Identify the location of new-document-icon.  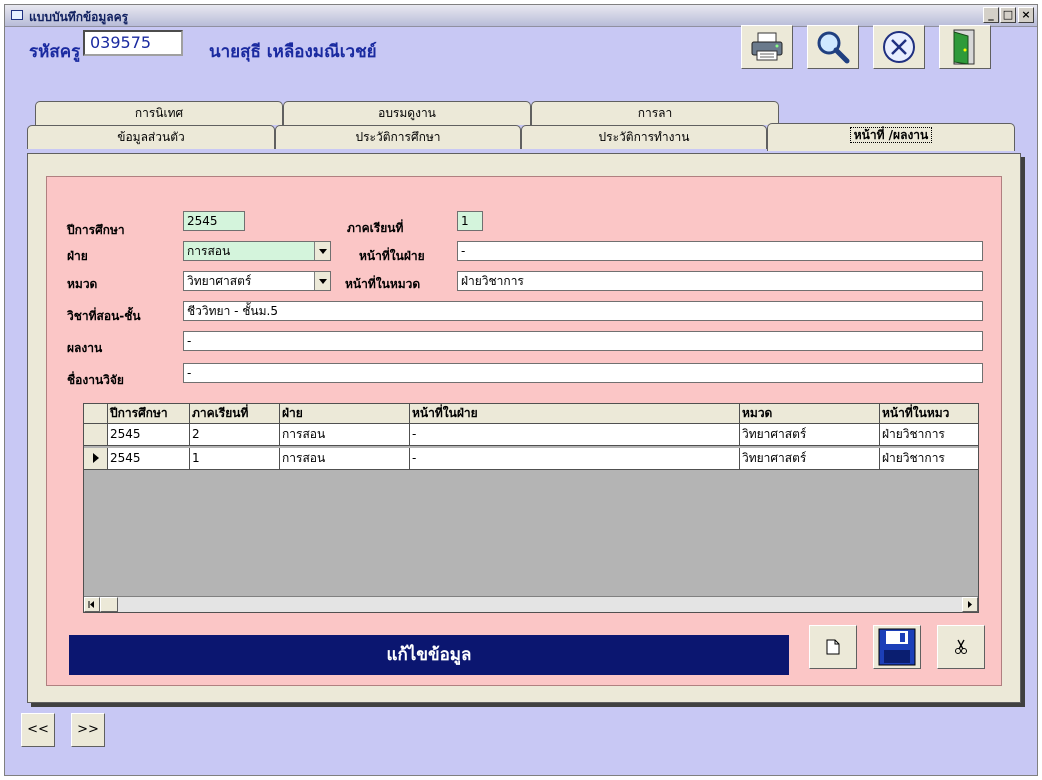
(833, 647).